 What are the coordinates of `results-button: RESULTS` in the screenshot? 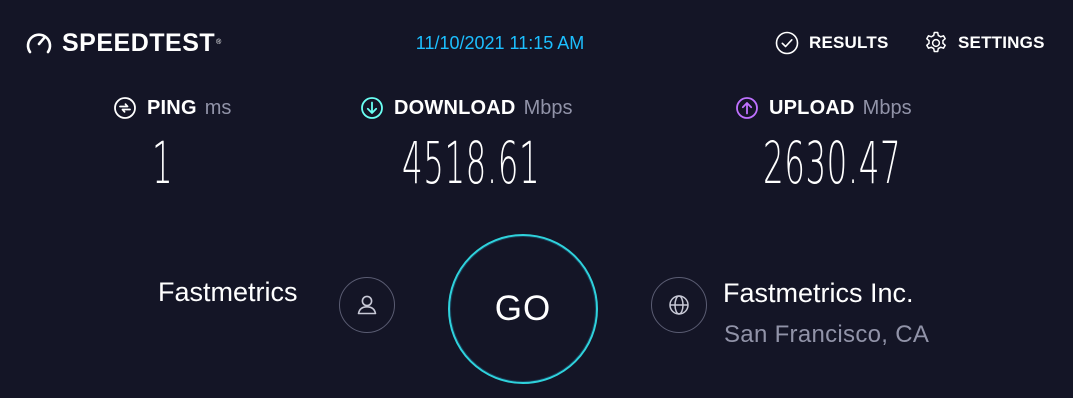 It's located at (831, 43).